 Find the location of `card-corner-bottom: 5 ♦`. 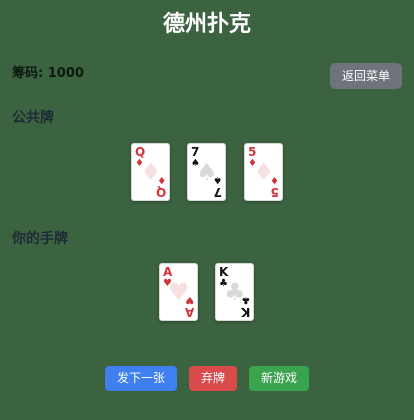

card-corner-bottom: 5 ♦ is located at coordinates (274, 186).